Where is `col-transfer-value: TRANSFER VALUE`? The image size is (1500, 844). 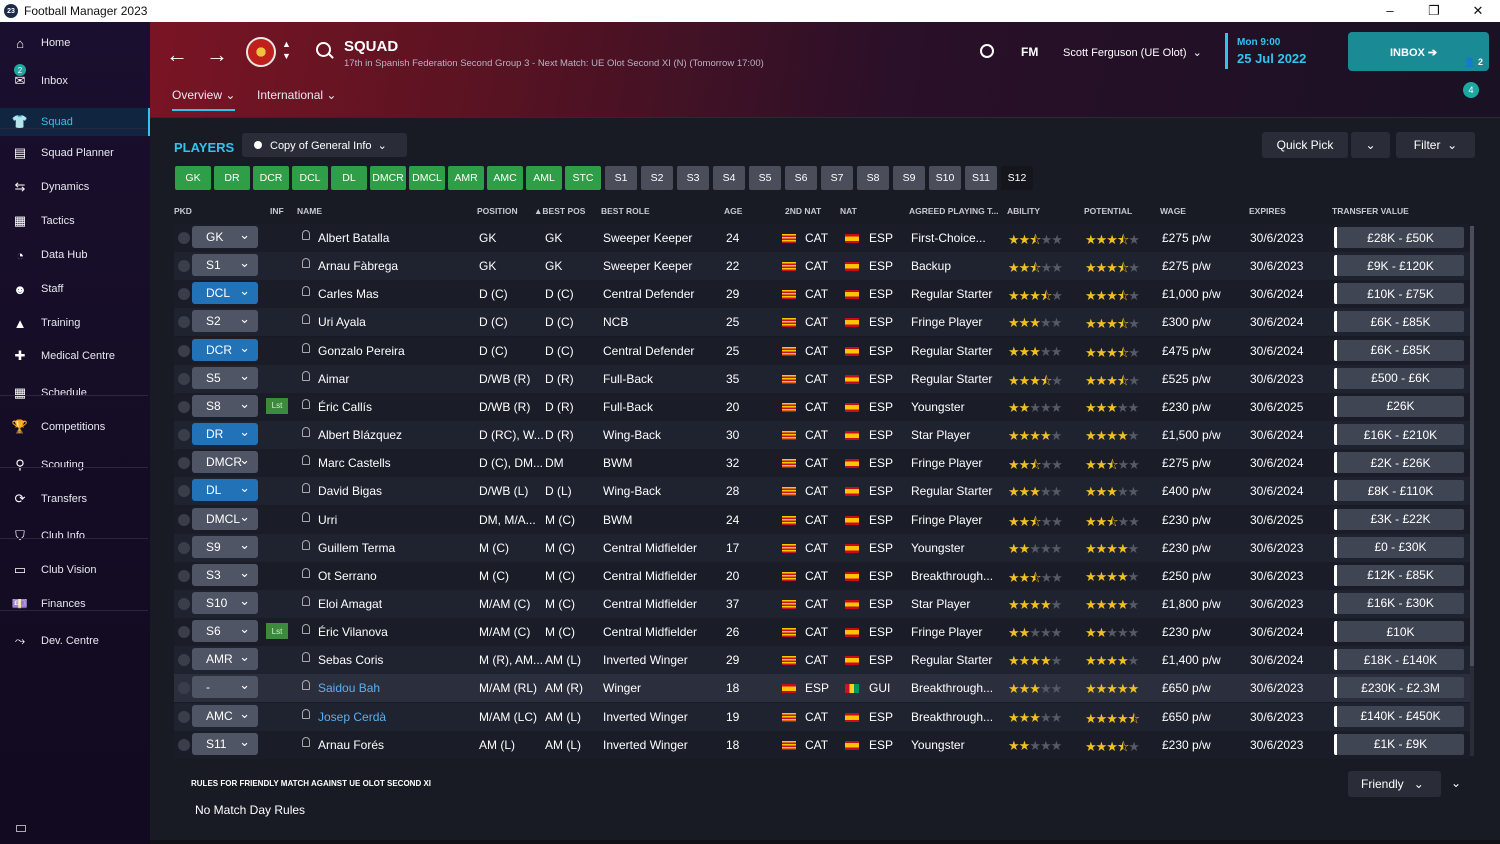 col-transfer-value: TRANSFER VALUE is located at coordinates (1370, 211).